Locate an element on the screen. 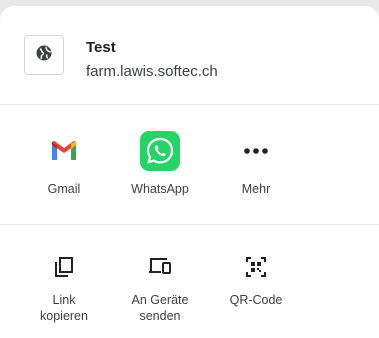  send-to-devices-button: An Geräte senden is located at coordinates (160, 288).